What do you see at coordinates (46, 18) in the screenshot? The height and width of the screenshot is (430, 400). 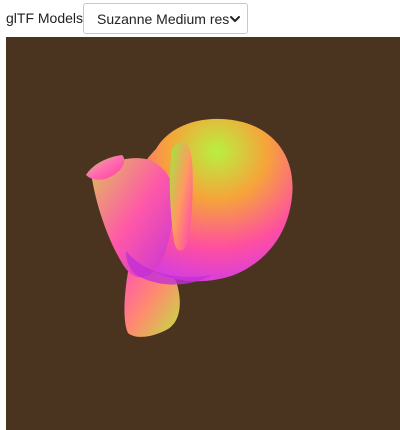 I see `models-label: glTF Models:` at bounding box center [46, 18].